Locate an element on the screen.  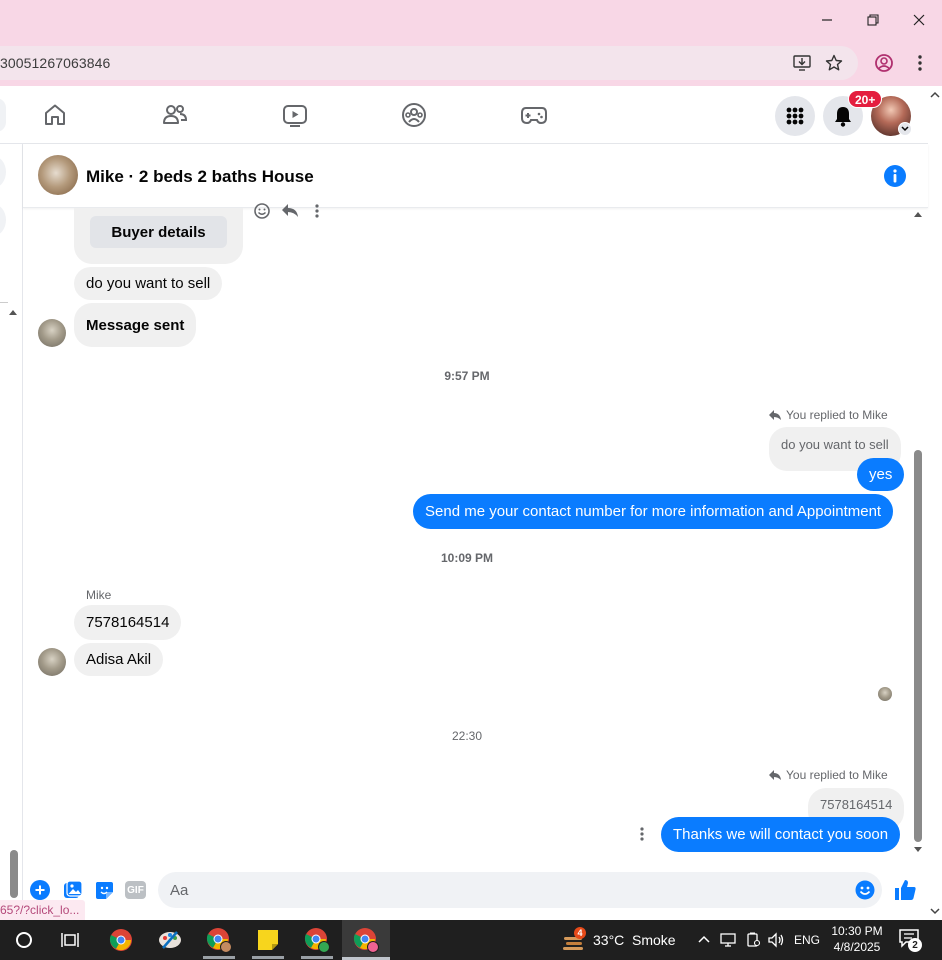
taskbar-paint-app is located at coordinates (170, 940).